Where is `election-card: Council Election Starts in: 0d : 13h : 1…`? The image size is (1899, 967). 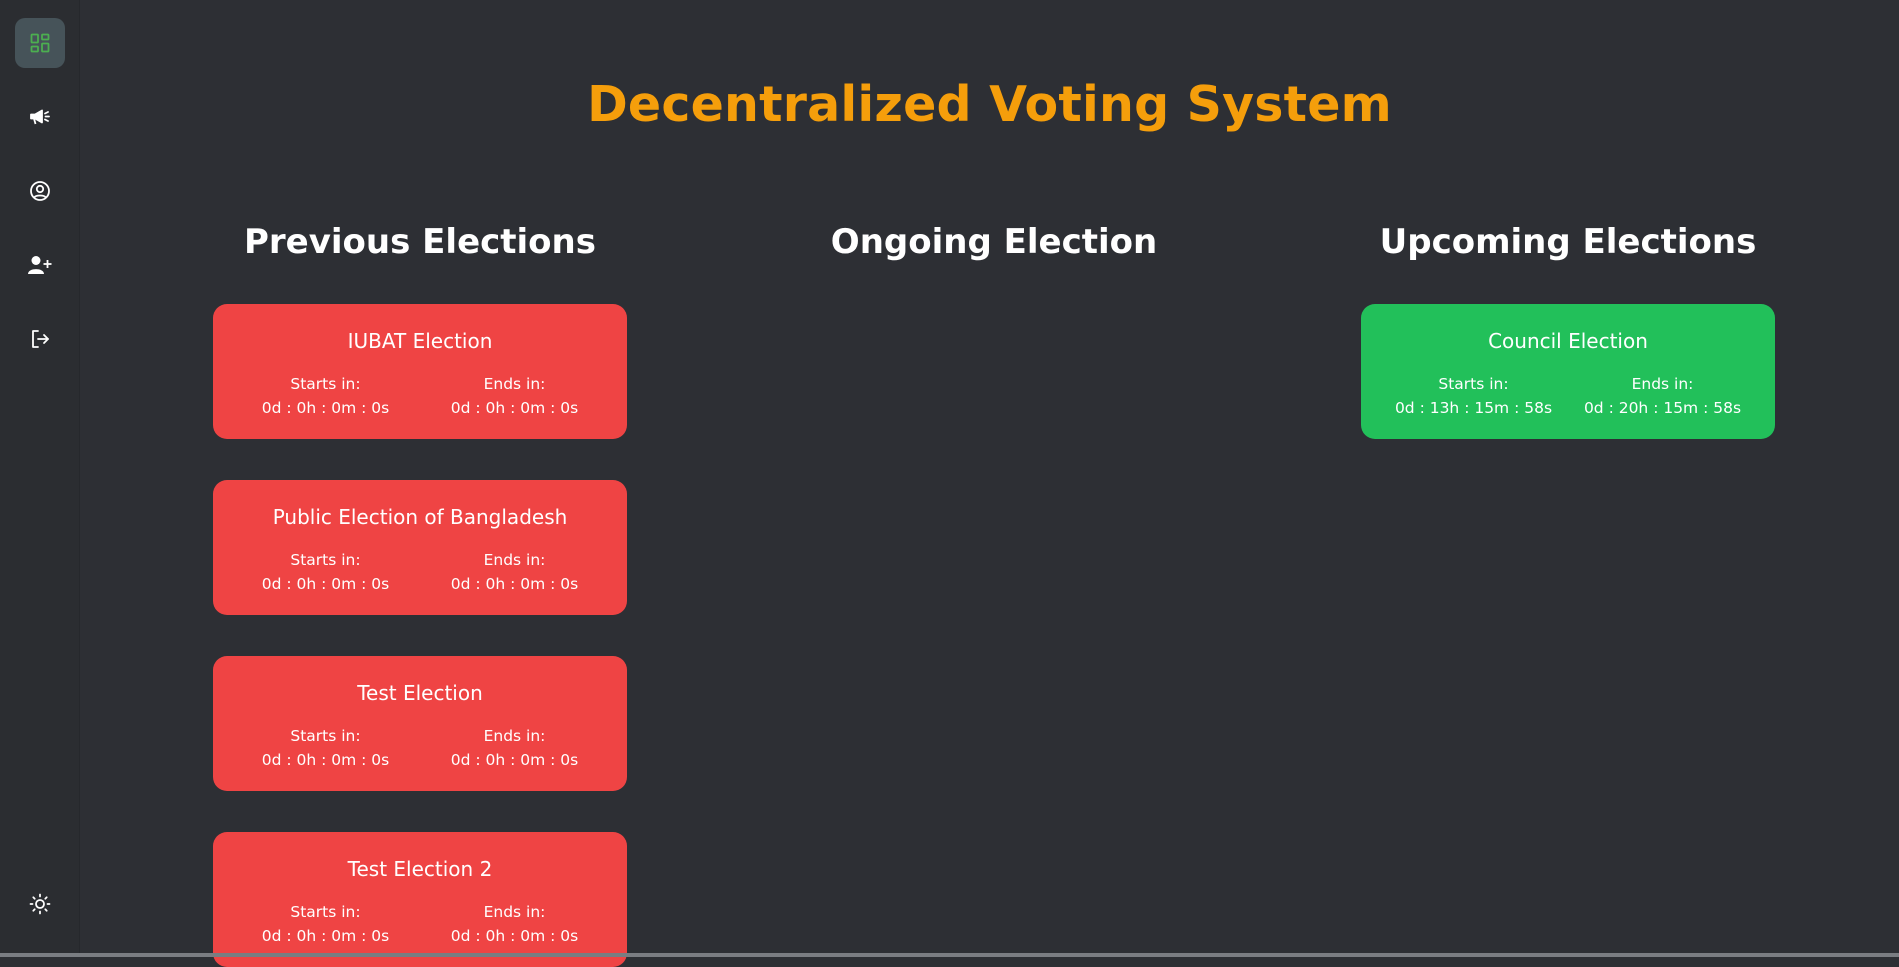
election-card: Council Election Starts in: 0d : 13h : 1… is located at coordinates (1568, 371).